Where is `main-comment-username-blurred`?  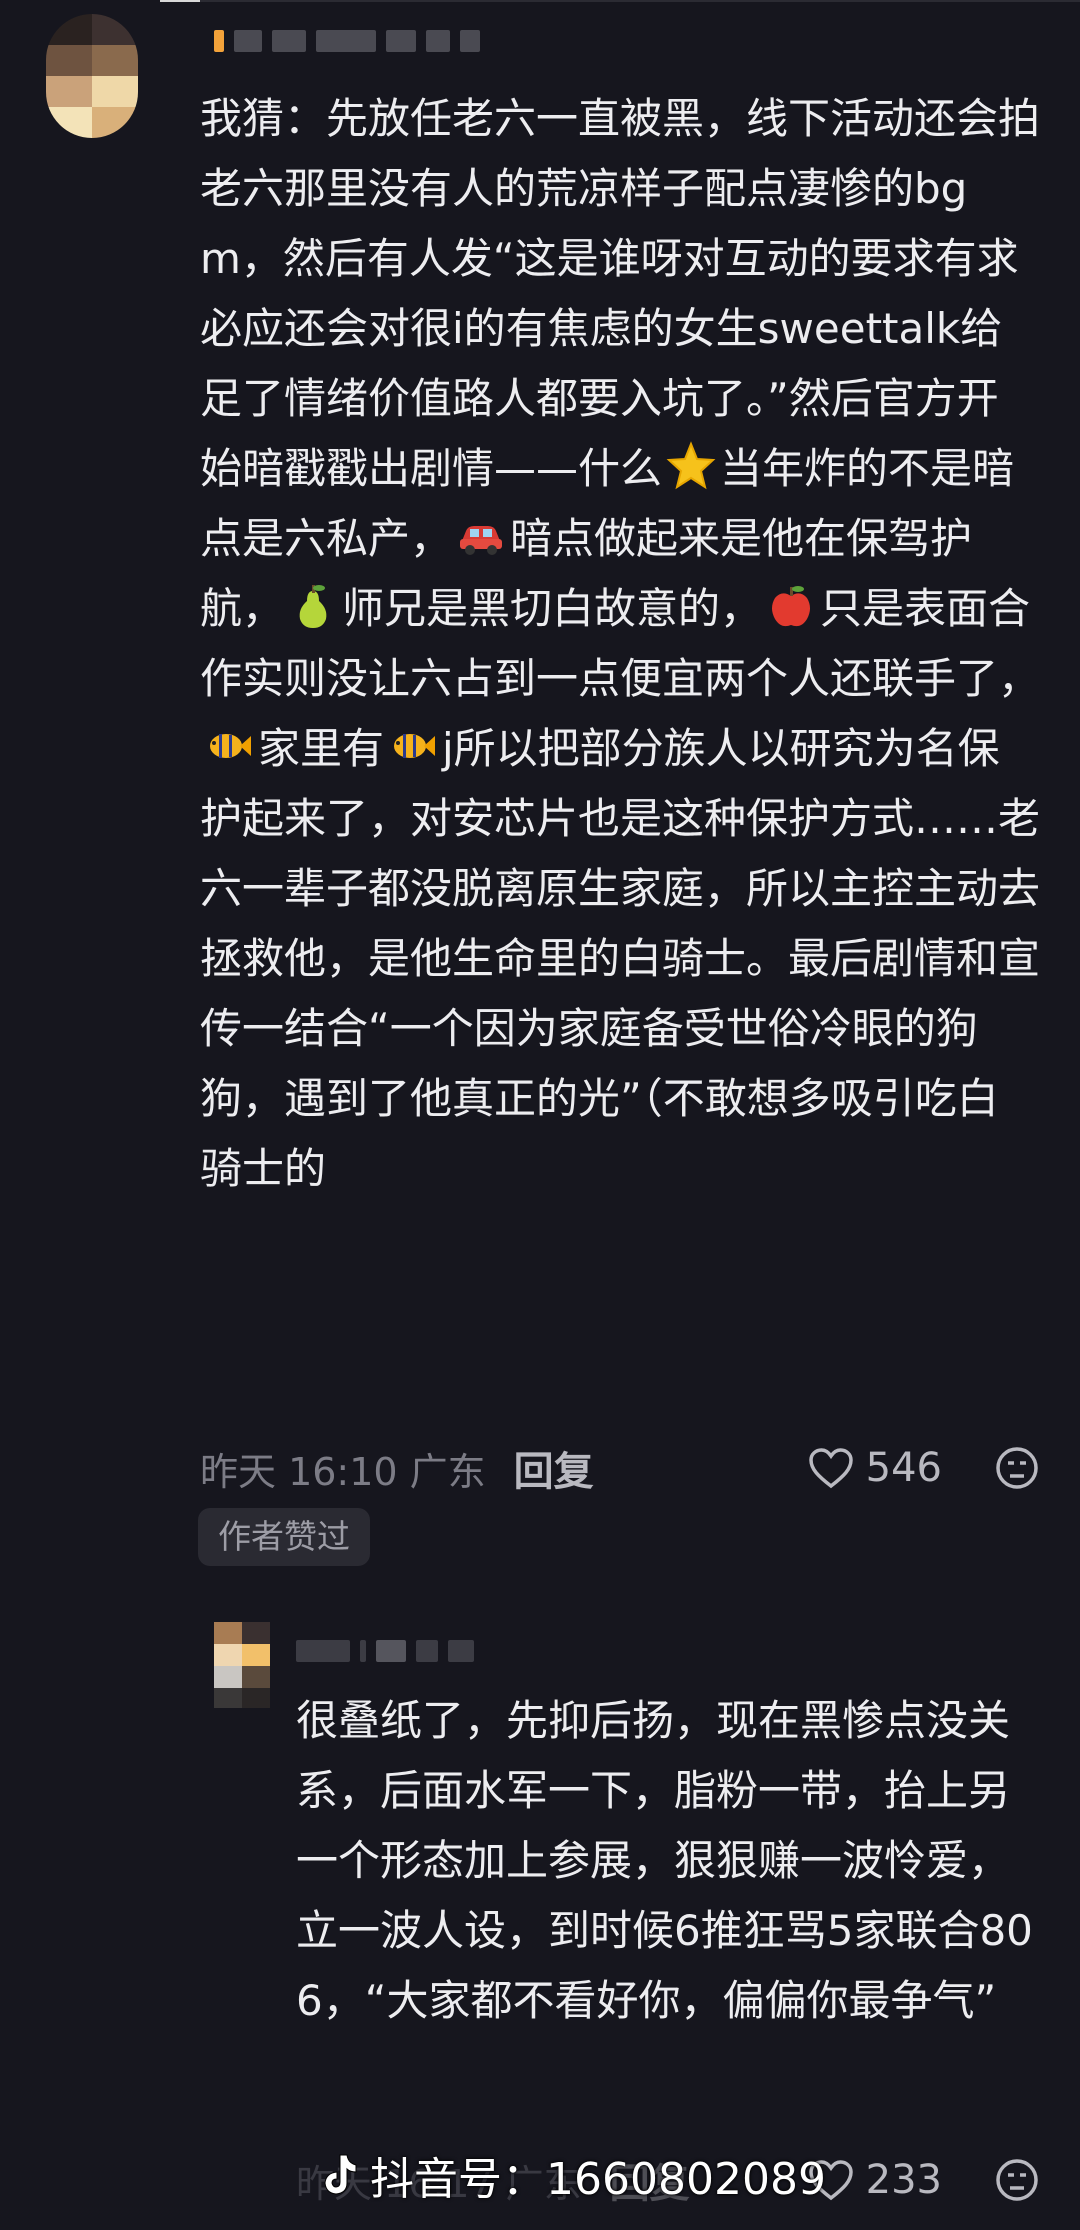
main-comment-username-blurred is located at coordinates (347, 41).